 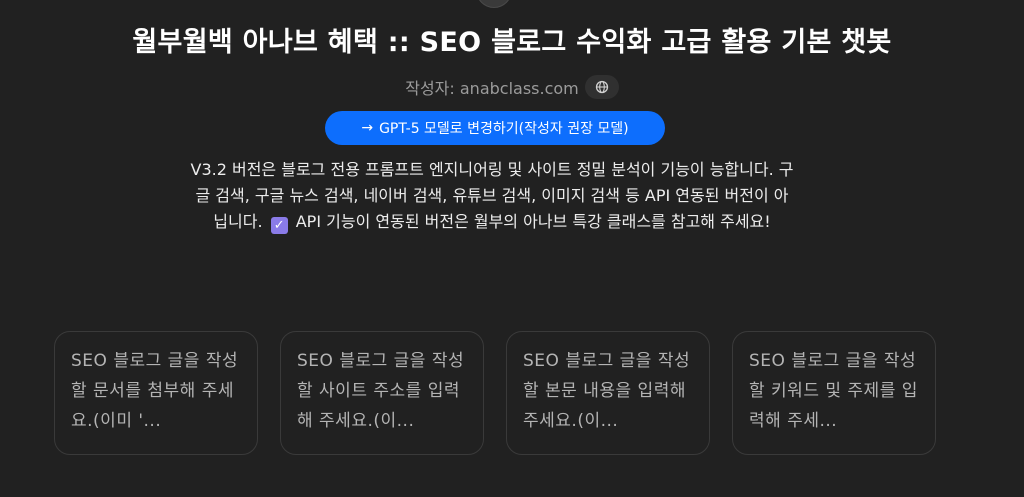 I want to click on gpt-avatar, so click(x=494, y=4).